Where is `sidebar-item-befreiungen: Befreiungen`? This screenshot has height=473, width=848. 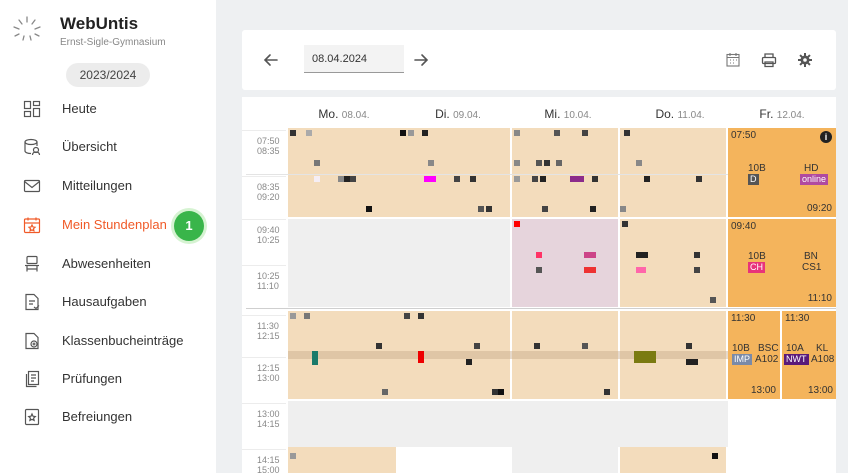
sidebar-item-befreiungen: Befreiungen is located at coordinates (108, 417).